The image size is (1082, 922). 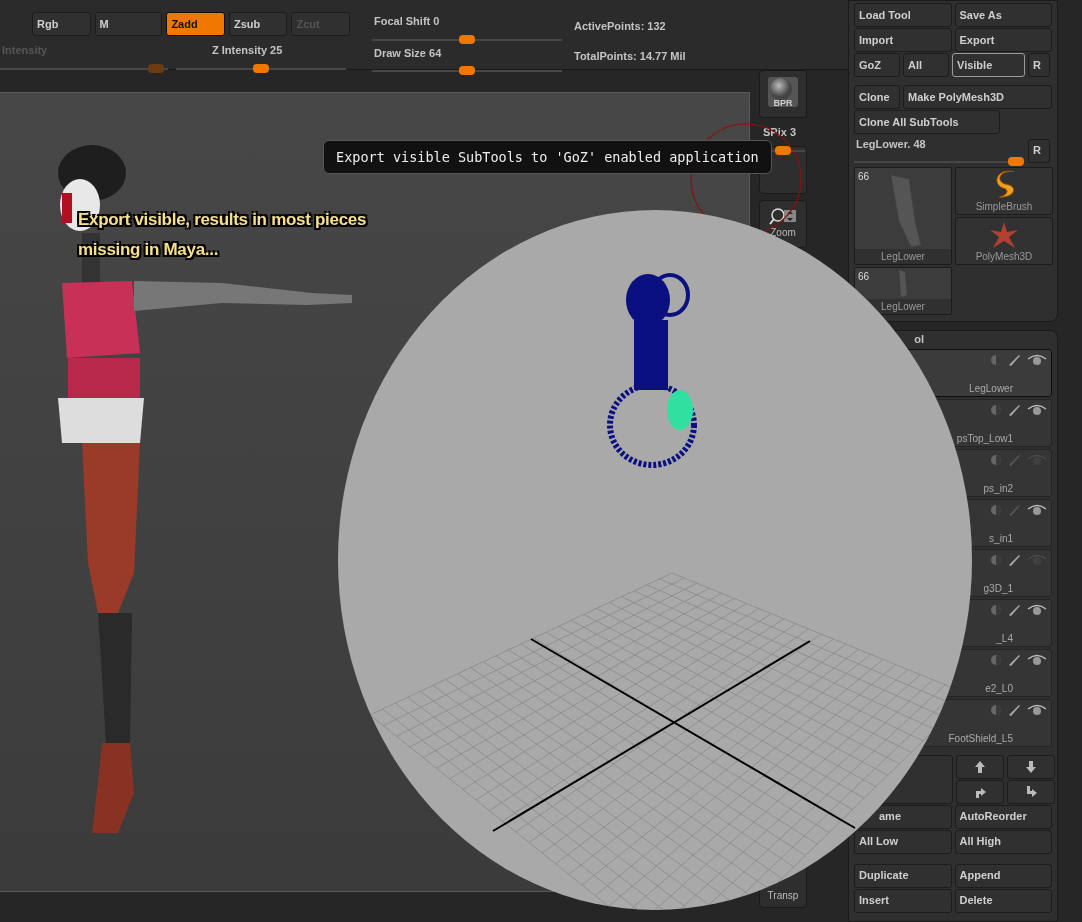 I want to click on tool-button: Load Tool, so click(x=903, y=15).